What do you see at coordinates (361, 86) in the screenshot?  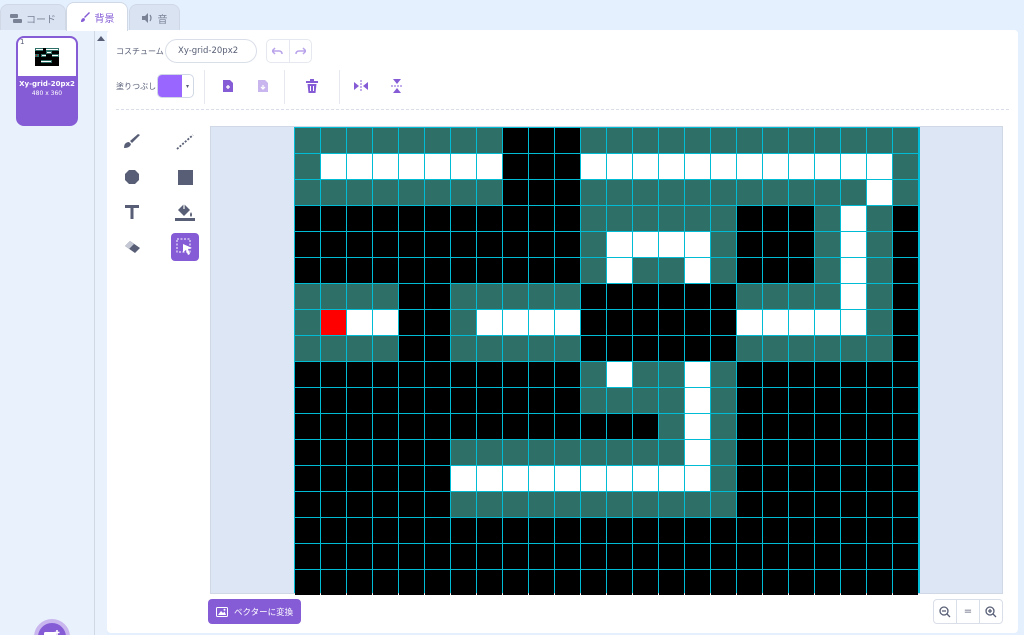 I see `flip-horizontal-button` at bounding box center [361, 86].